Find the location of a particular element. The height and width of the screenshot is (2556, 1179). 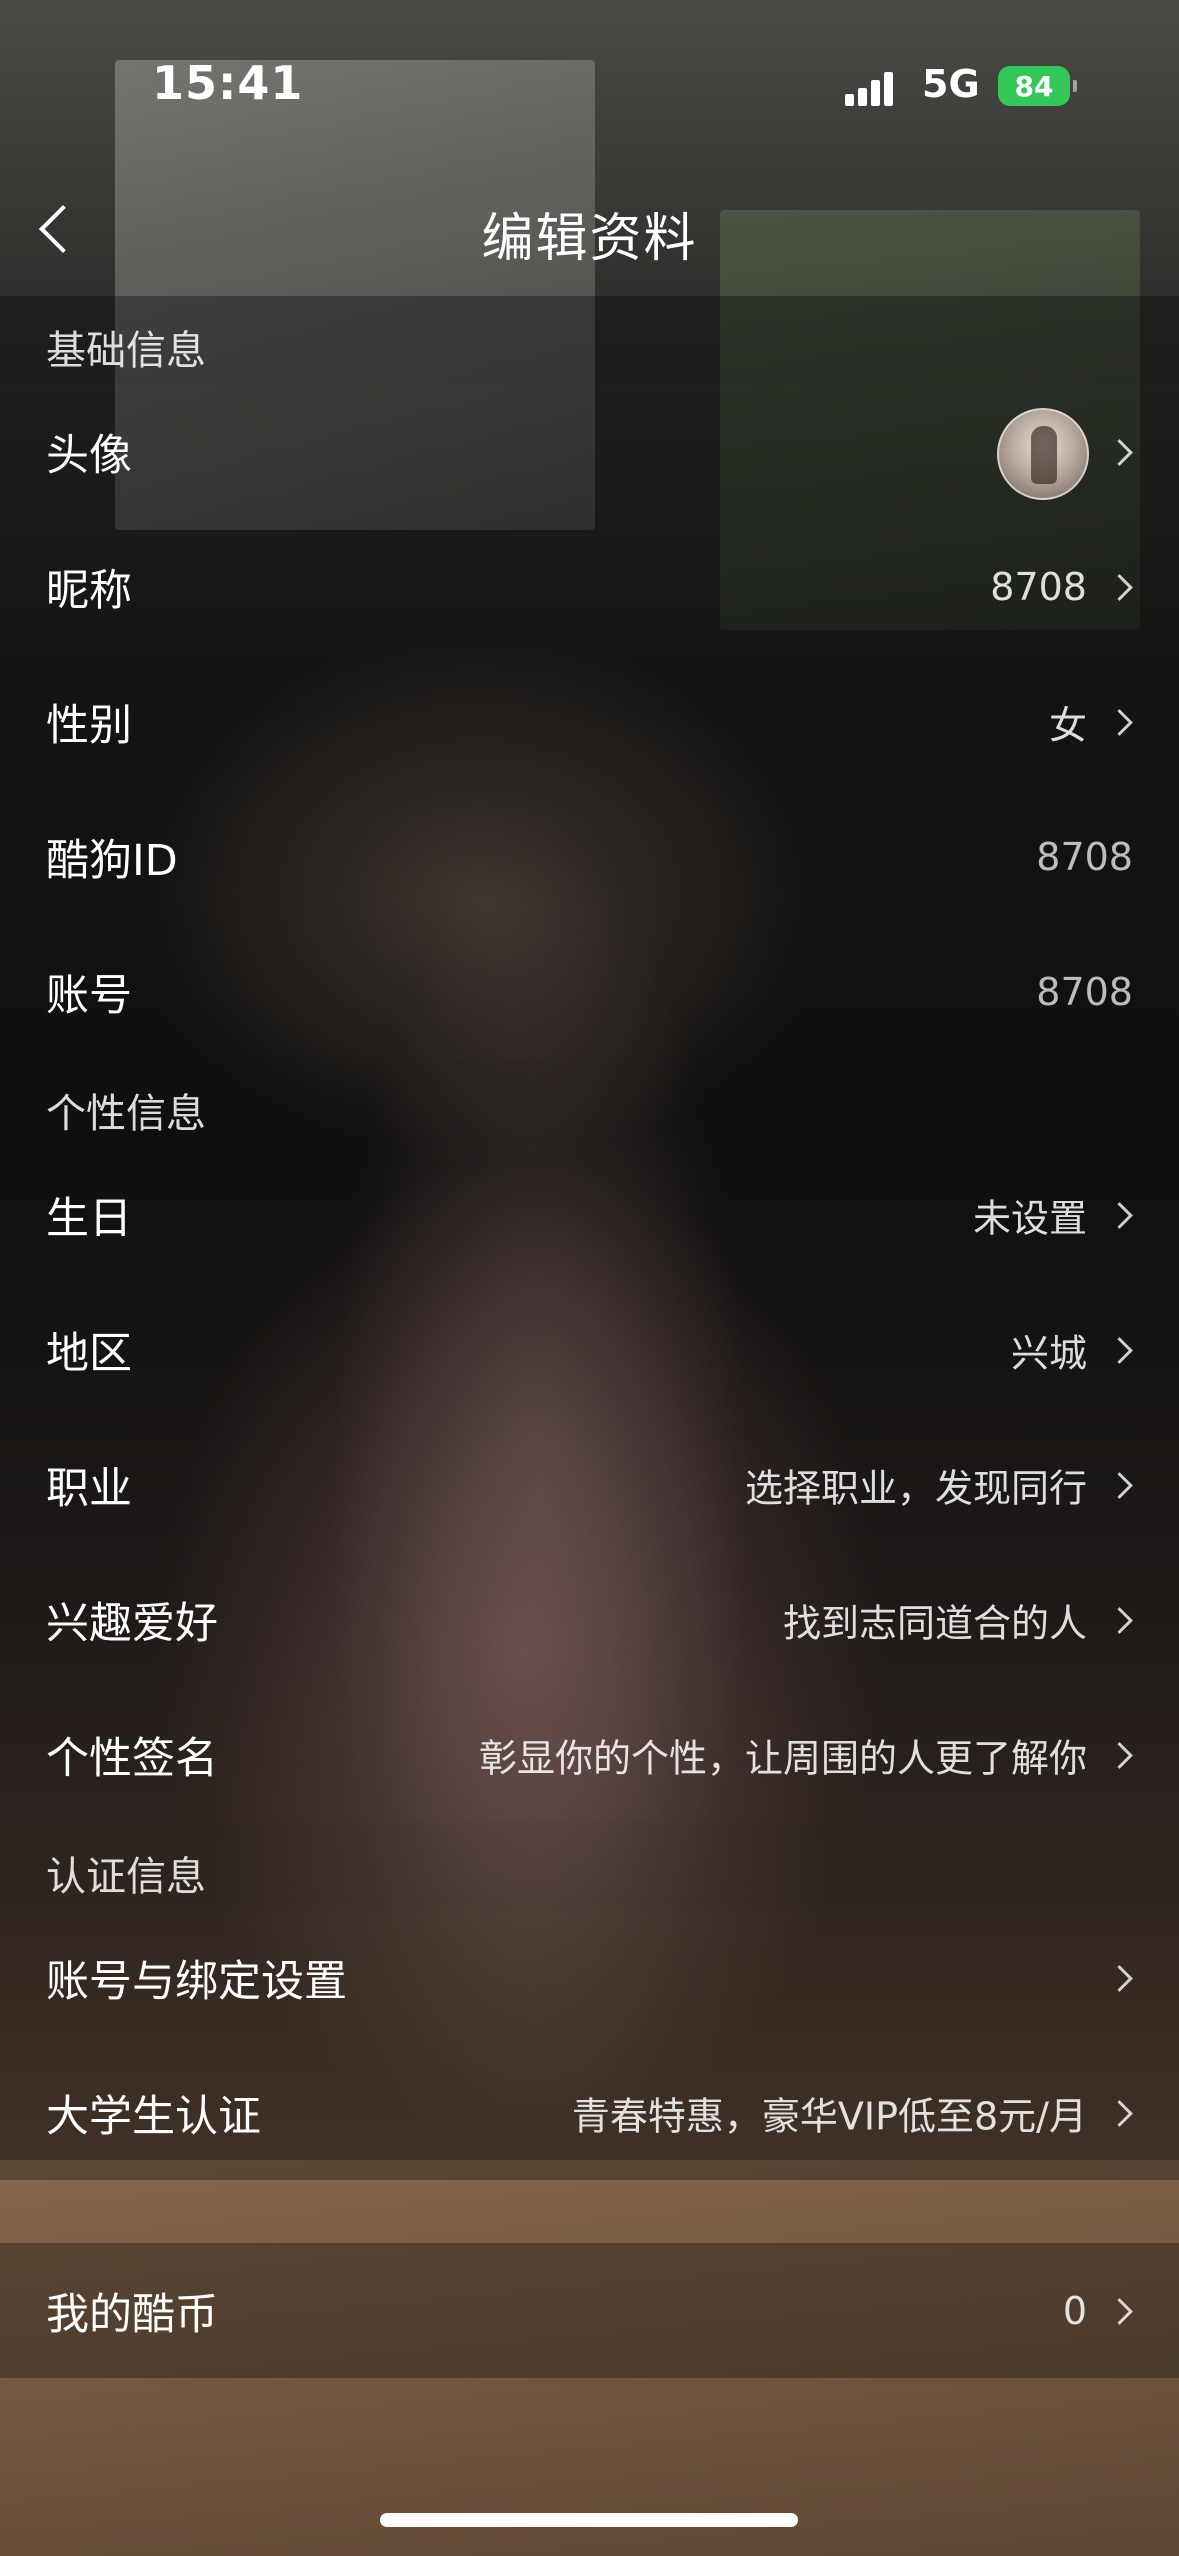

row-hobbies: 兴趣爱好 找到志同道合的人 is located at coordinates (589, 1619).